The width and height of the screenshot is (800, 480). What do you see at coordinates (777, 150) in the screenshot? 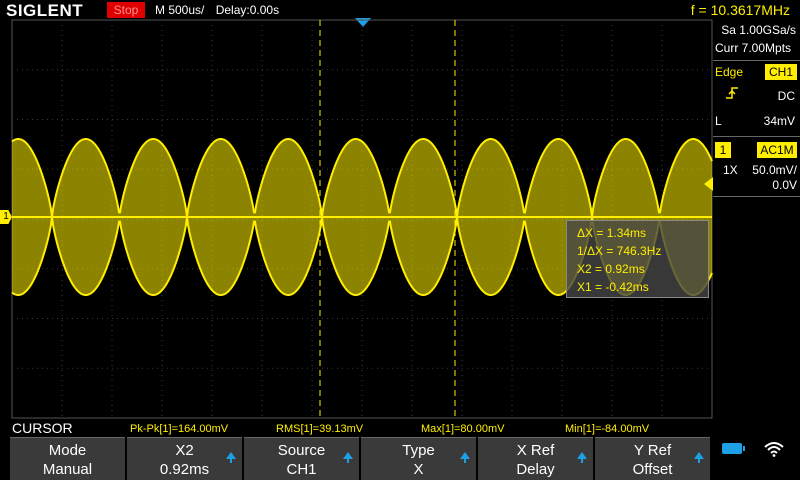
I see `channel-coupling-badge: AC1M` at bounding box center [777, 150].